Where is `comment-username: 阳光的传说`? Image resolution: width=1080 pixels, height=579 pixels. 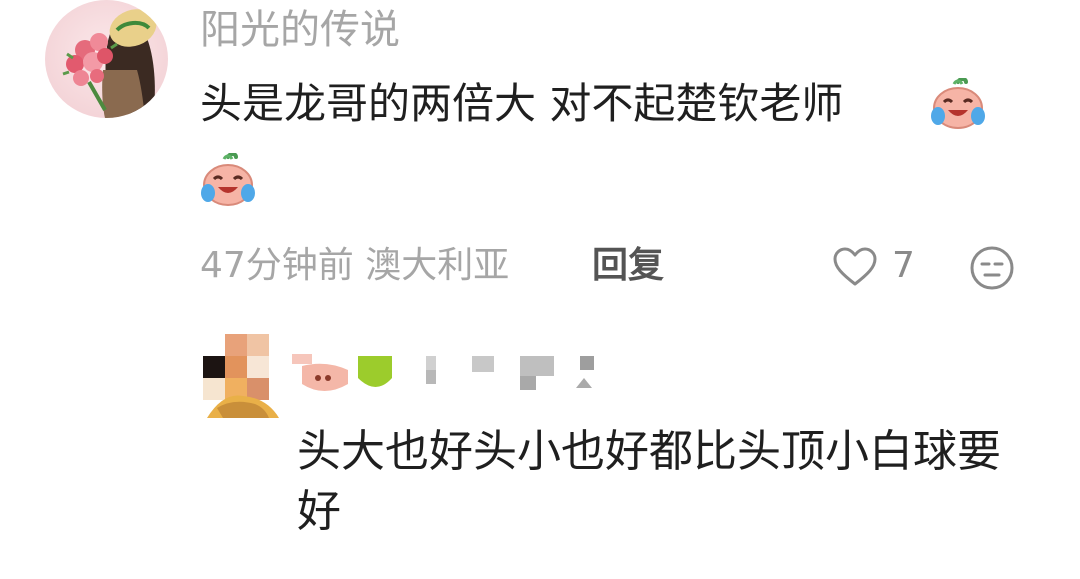
comment-username: 阳光的传说 is located at coordinates (300, 30).